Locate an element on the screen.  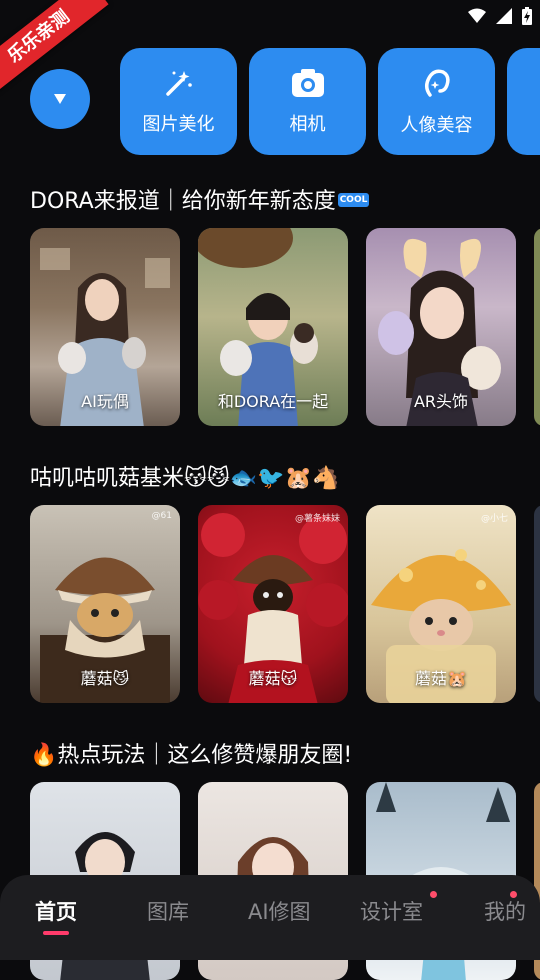
photo-beautify-button: 图片美化 is located at coordinates (178, 101).